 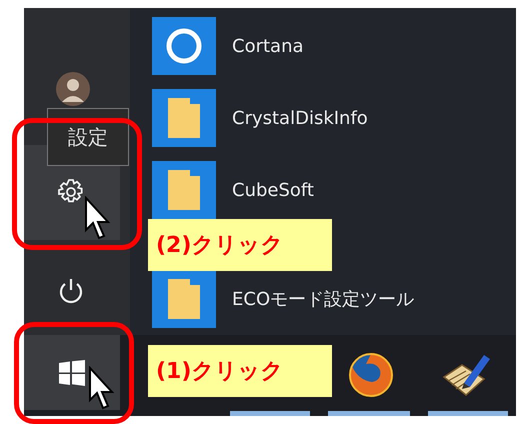 I want to click on start-button, so click(x=72, y=372).